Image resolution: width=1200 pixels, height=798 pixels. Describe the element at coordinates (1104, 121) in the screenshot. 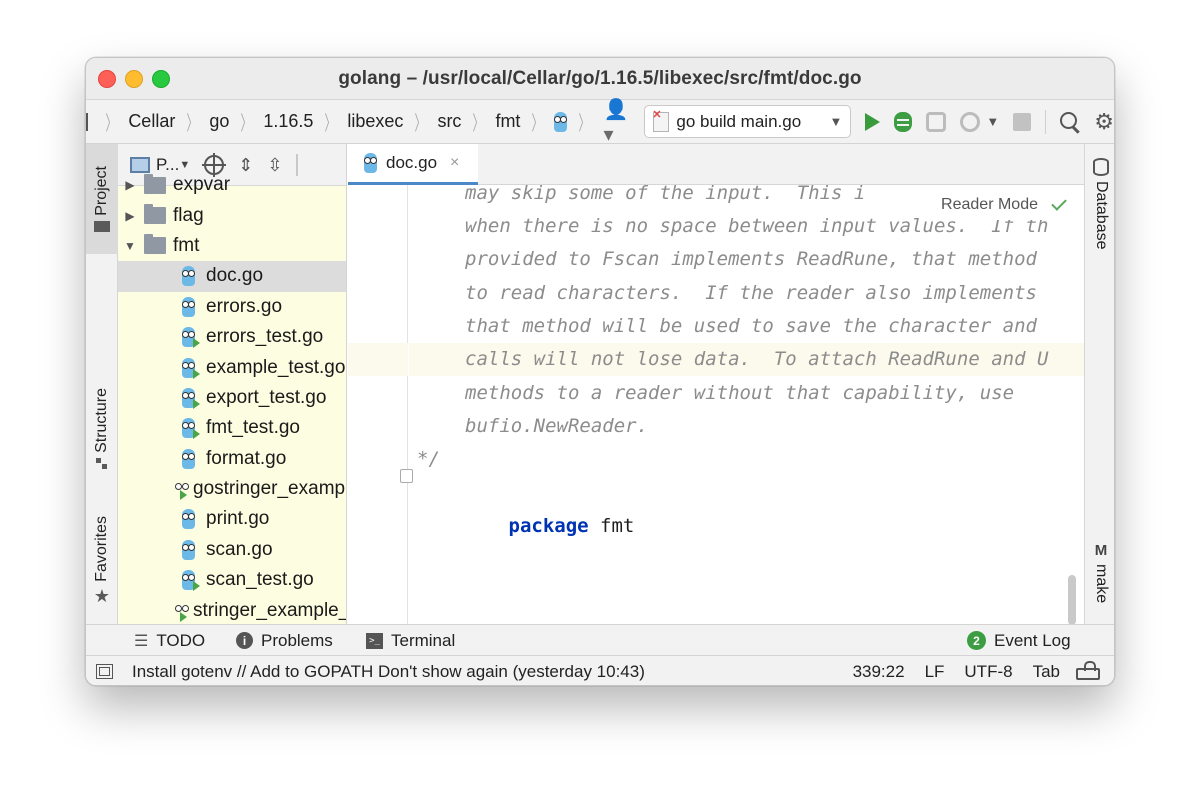

I see `gear-icon: ⚙` at that location.